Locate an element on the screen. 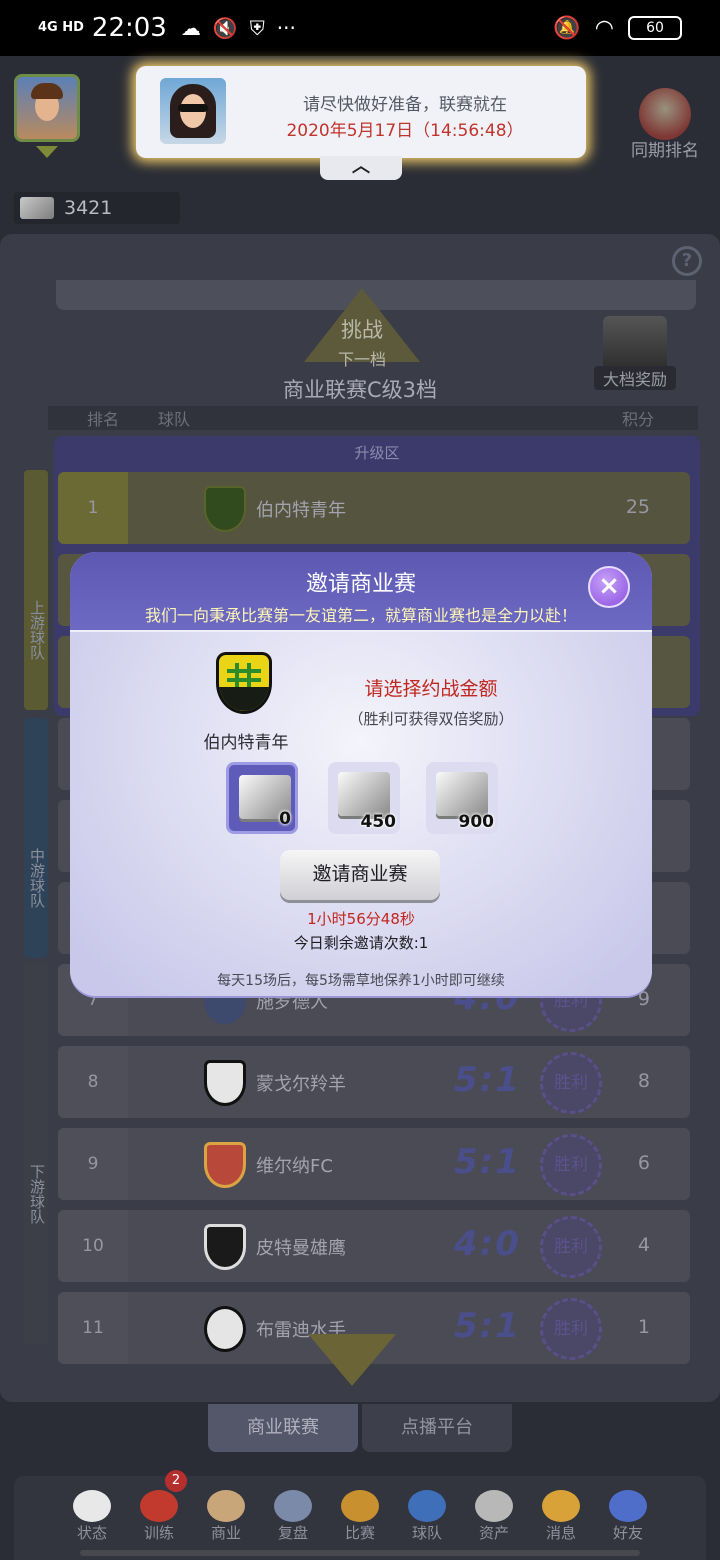 This screenshot has height=1560, width=720. scroll-down-arrow-icon is located at coordinates (352, 1360).